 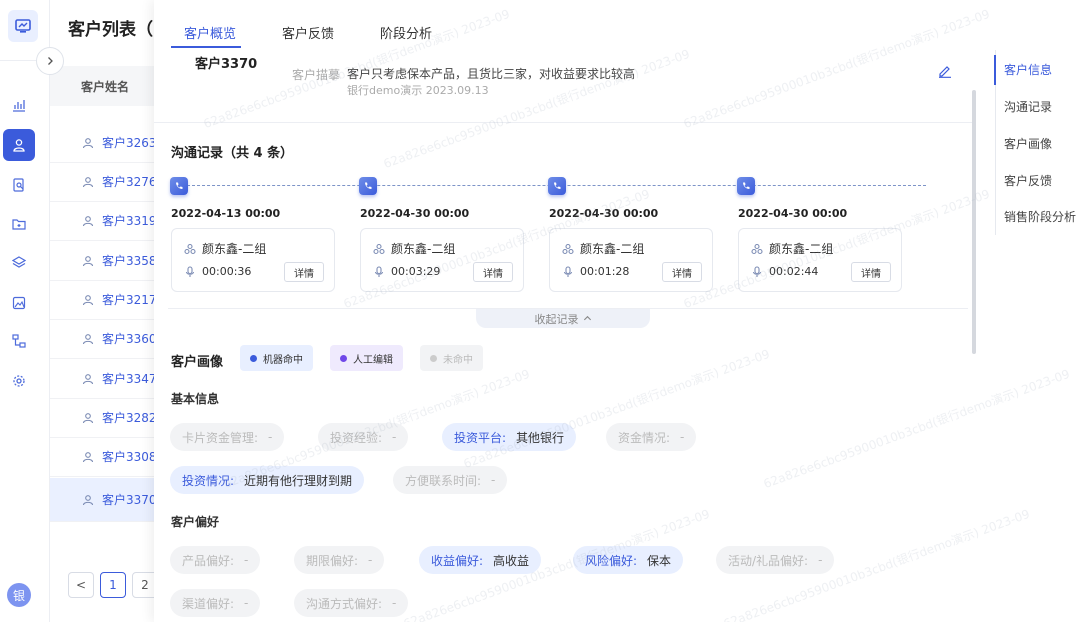 What do you see at coordinates (253, 260) in the screenshot?
I see `record-card: 颜东鑫-二组 00:00:36 详情` at bounding box center [253, 260].